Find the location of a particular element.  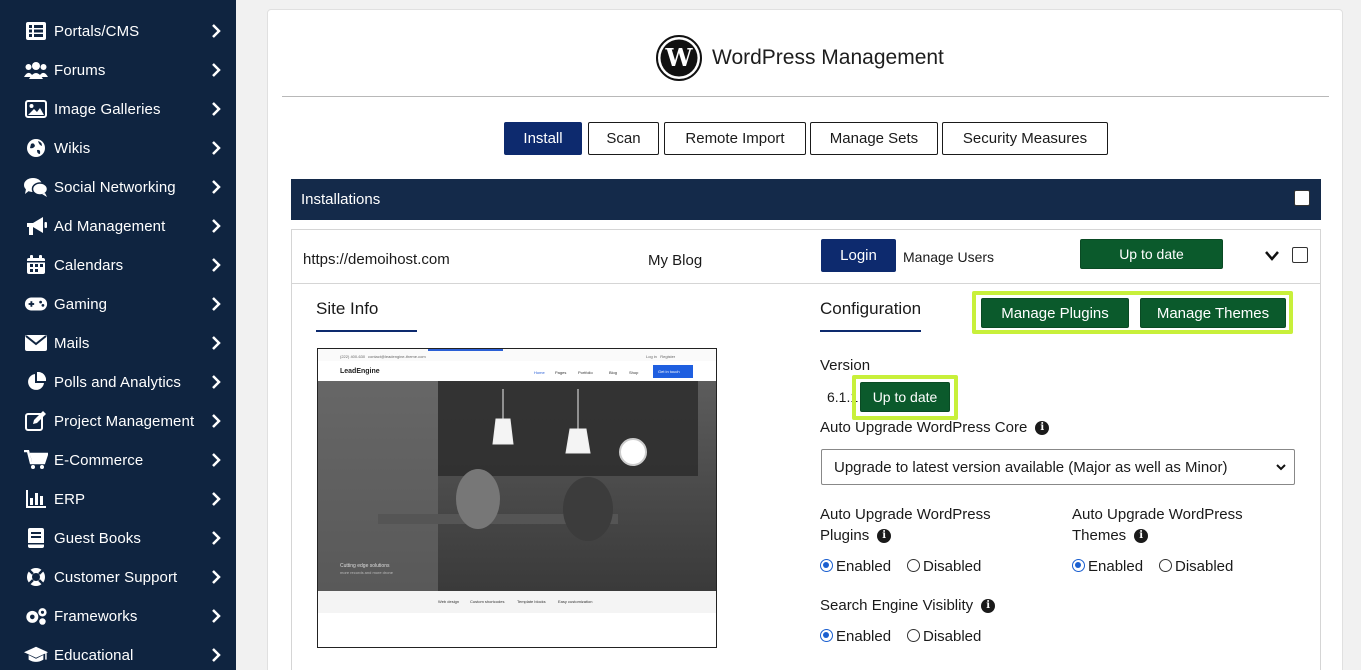

wordpress-logo-icon: W is located at coordinates (679, 58).